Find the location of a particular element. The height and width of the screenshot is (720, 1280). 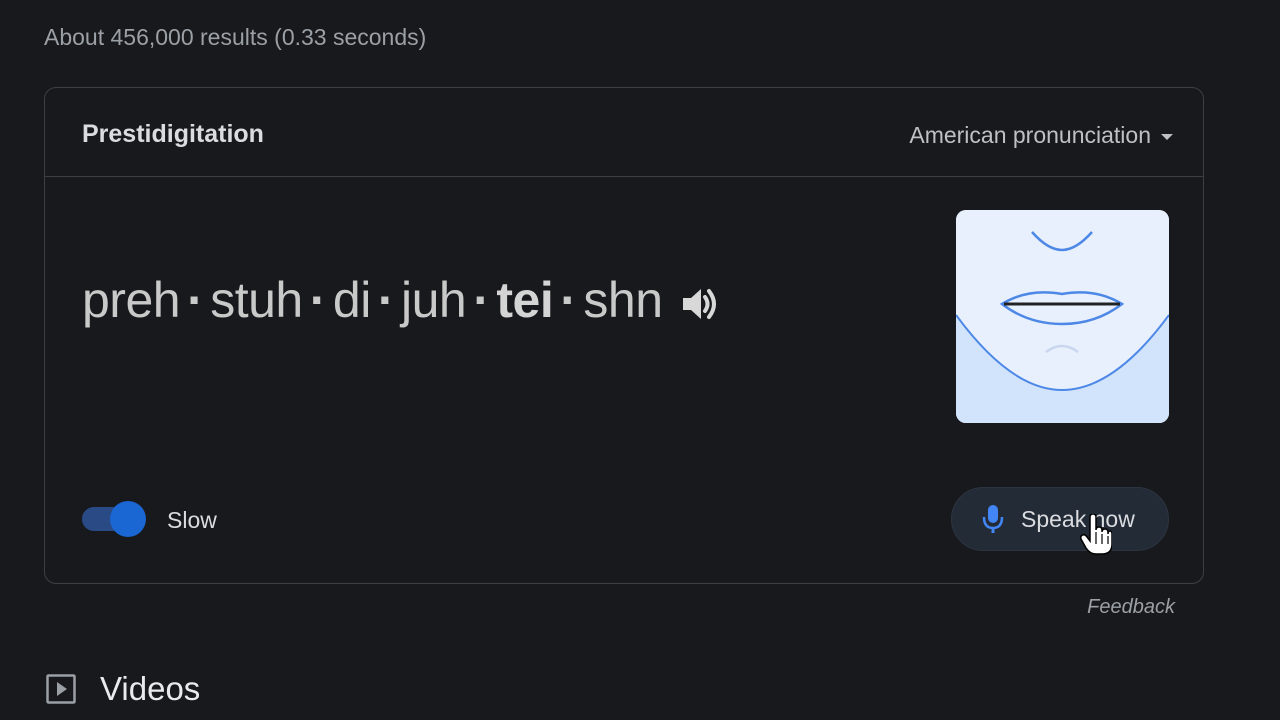

microphone-icon is located at coordinates (993, 519).